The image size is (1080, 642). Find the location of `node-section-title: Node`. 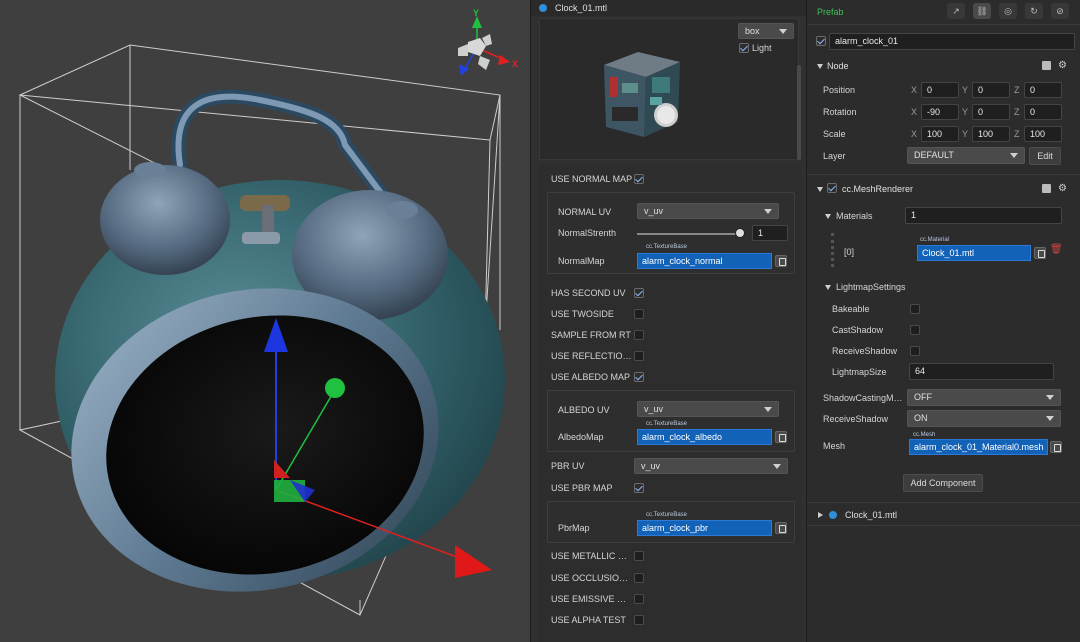

node-section-title: Node is located at coordinates (838, 66).